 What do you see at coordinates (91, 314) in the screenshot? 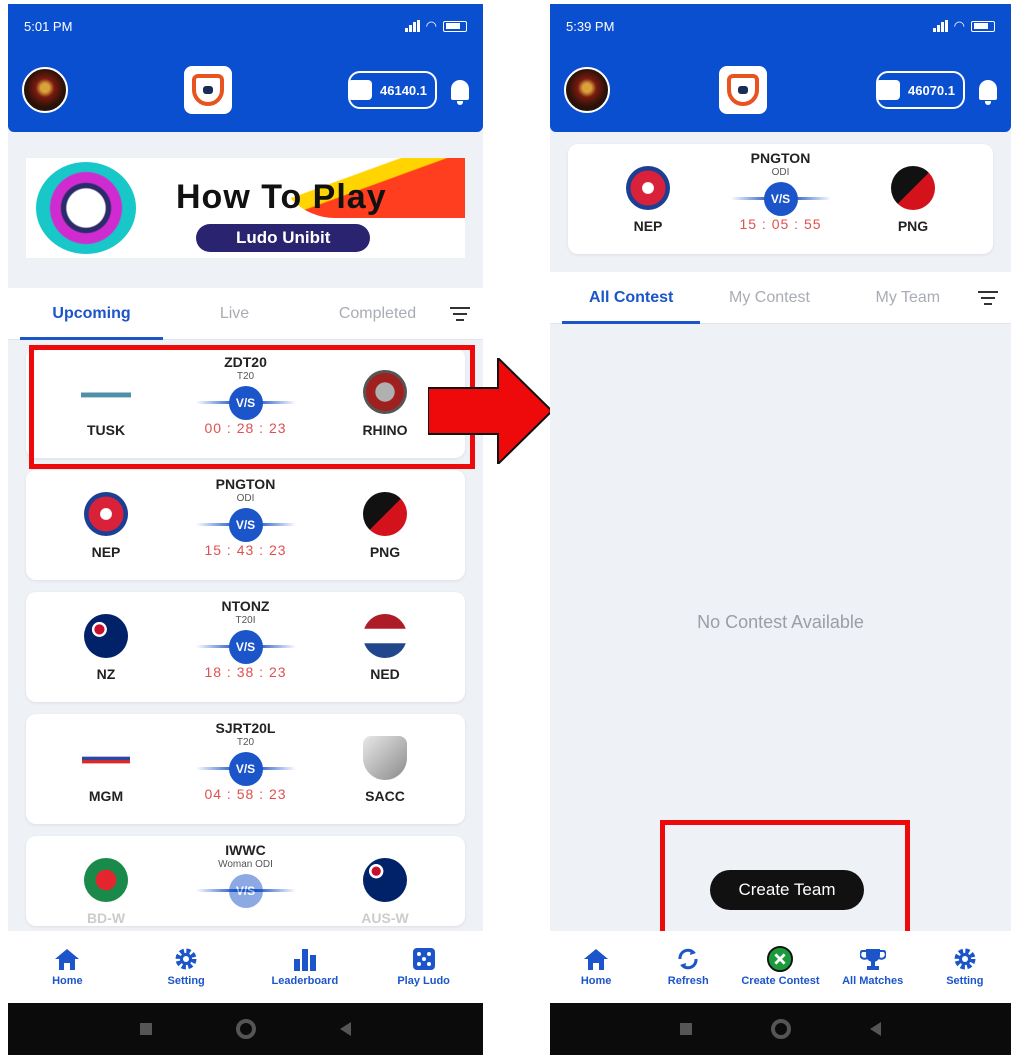
I see `tab-upcoming: Upcoming` at bounding box center [91, 314].